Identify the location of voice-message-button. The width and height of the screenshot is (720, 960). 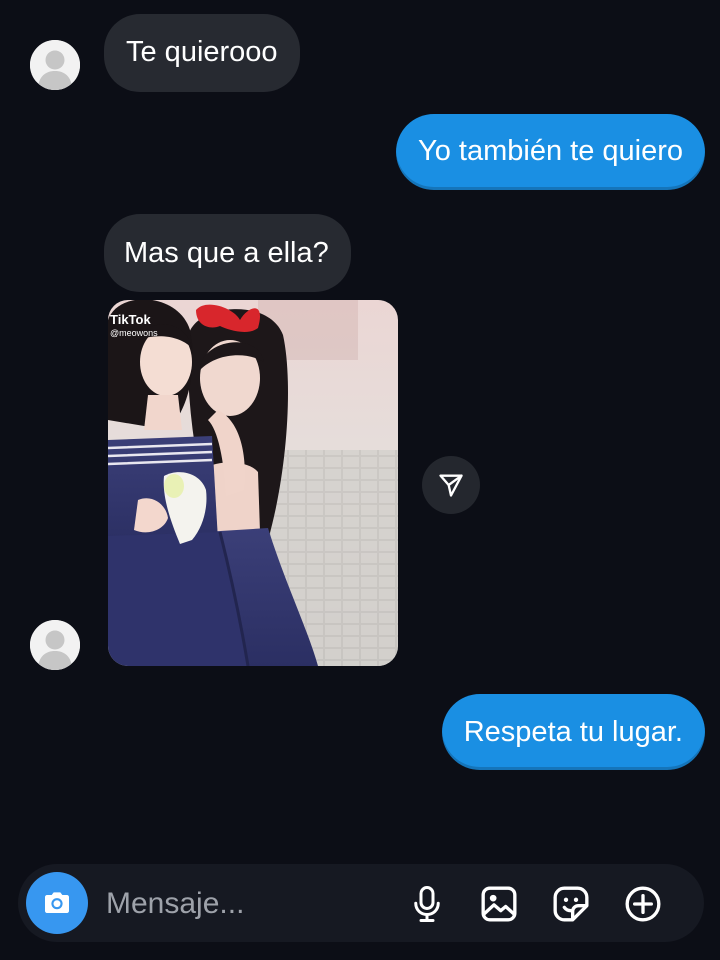
(427, 904).